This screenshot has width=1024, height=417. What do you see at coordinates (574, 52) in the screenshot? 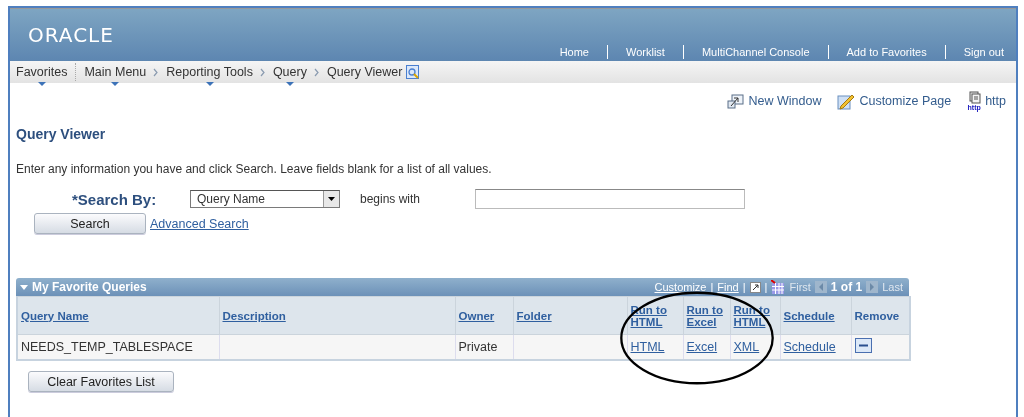
I see `nav-link: Home` at bounding box center [574, 52].